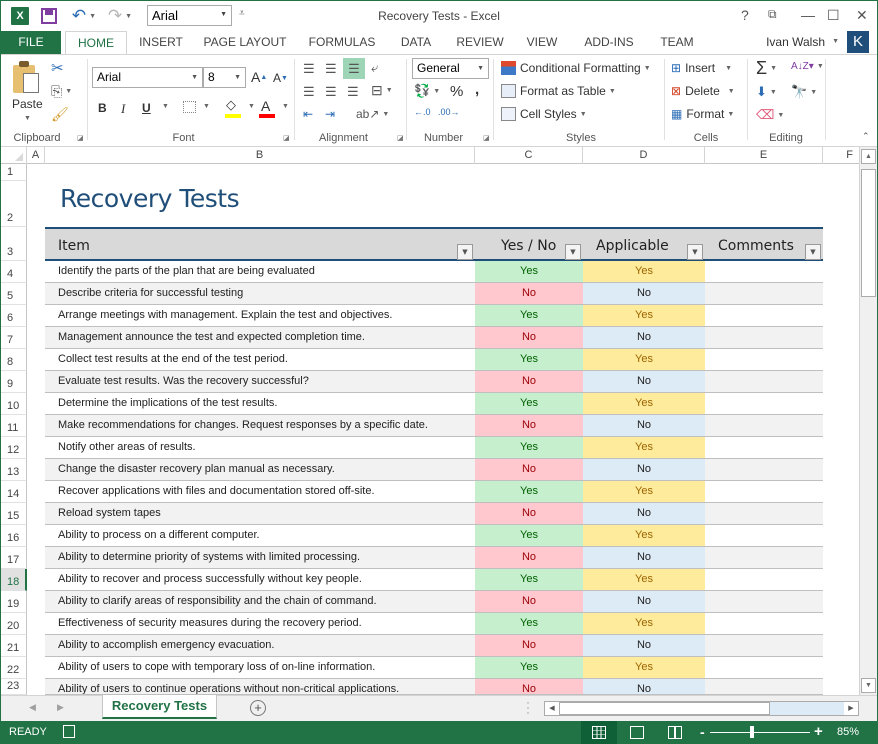  I want to click on row-header-19: 19, so click(14, 602).